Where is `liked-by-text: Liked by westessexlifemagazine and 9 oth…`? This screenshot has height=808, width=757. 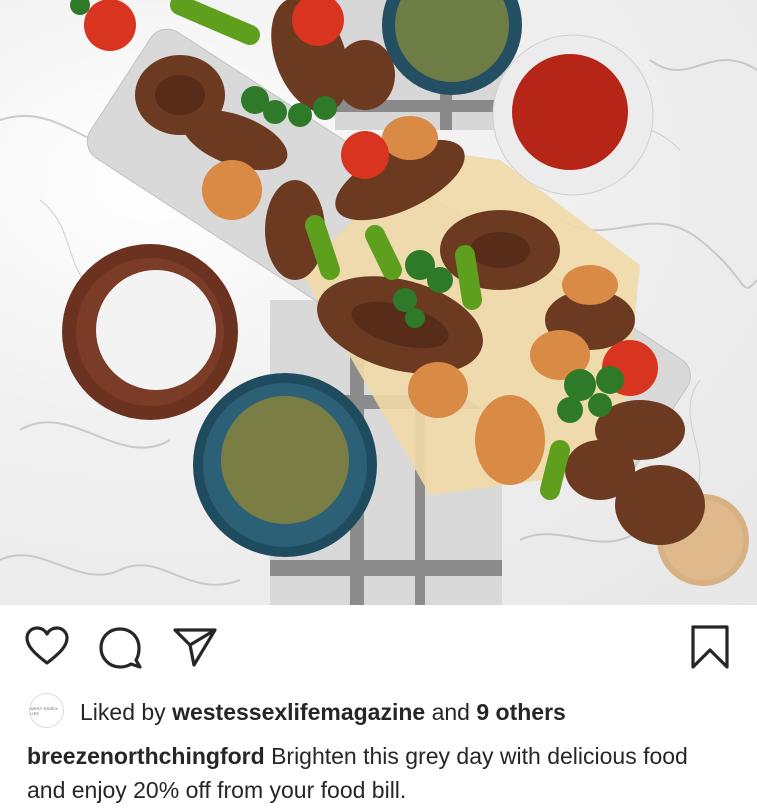 liked-by-text: Liked by westessexlifemagazine and 9 oth… is located at coordinates (323, 712).